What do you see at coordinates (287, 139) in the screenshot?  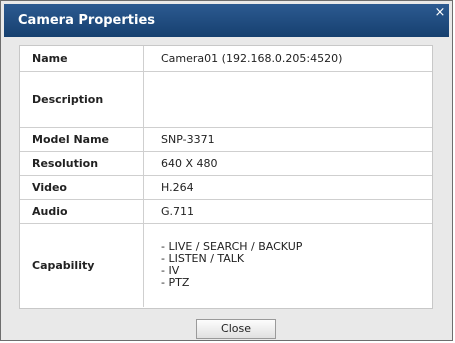 I see `row-value: SNP-3371` at bounding box center [287, 139].